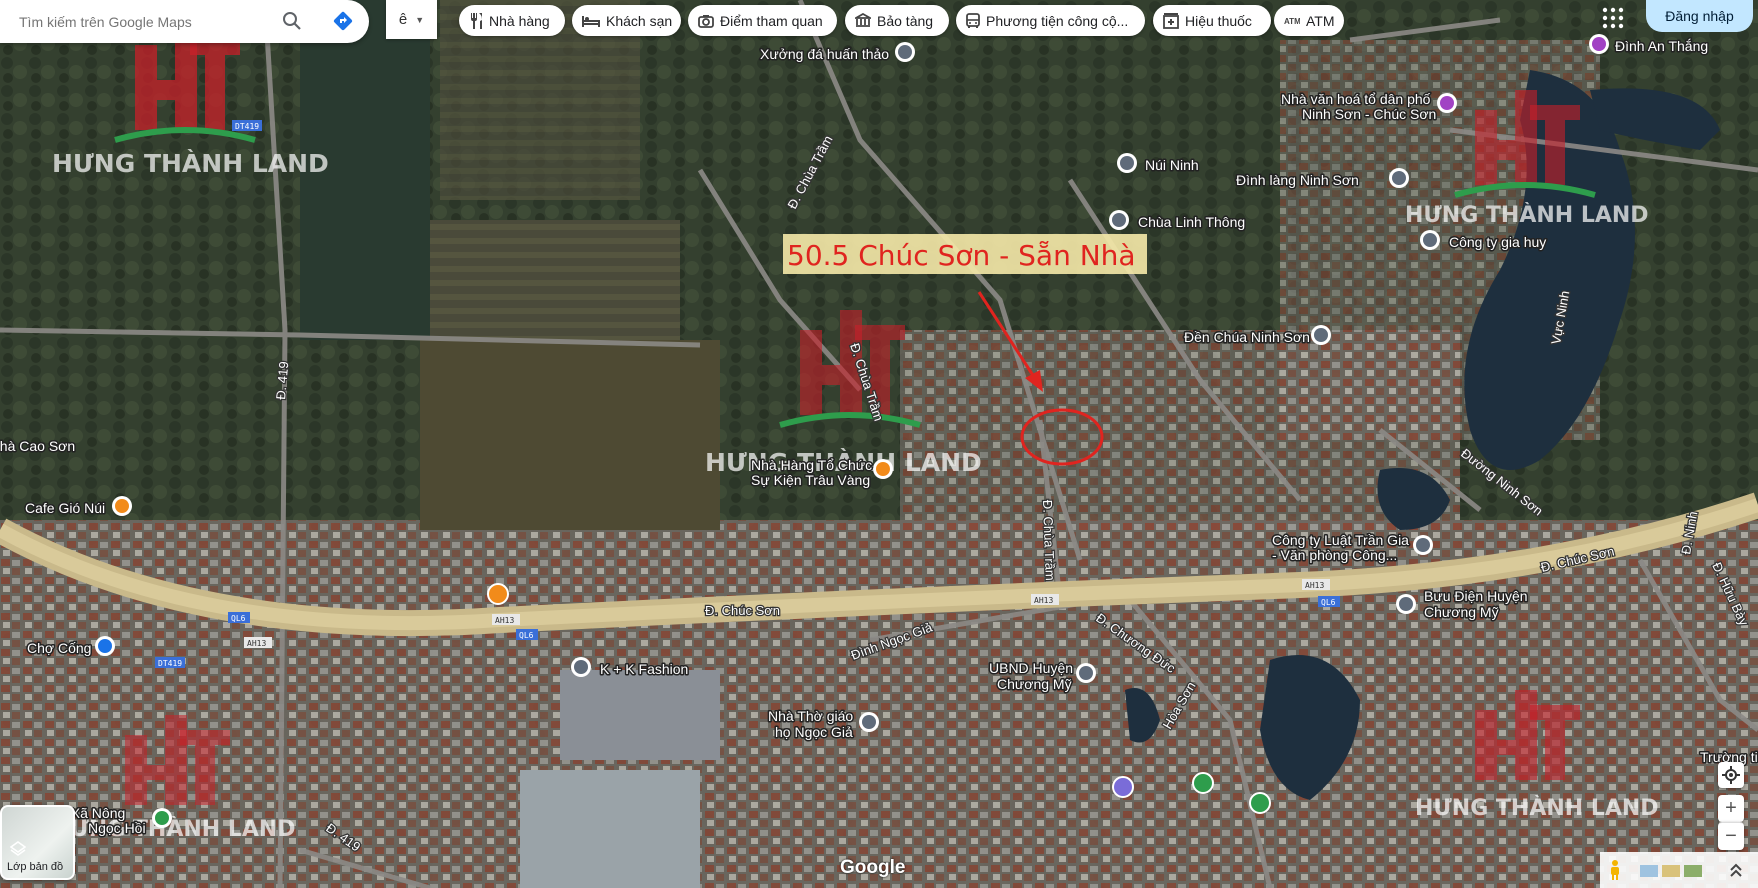  I want to click on pegman-icon, so click(1615, 870).